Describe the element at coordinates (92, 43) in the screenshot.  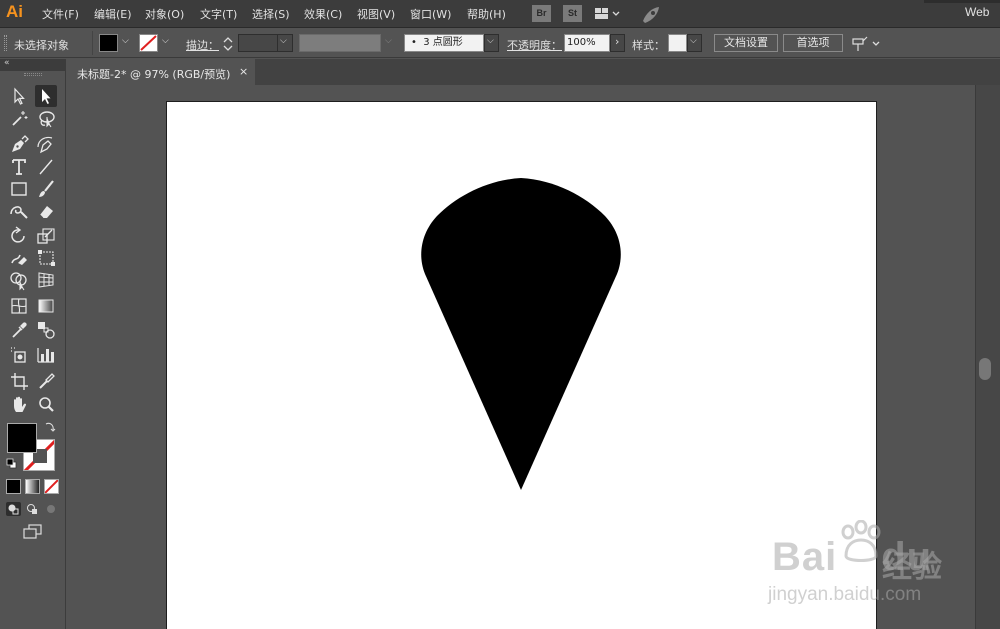
I see `divider` at that location.